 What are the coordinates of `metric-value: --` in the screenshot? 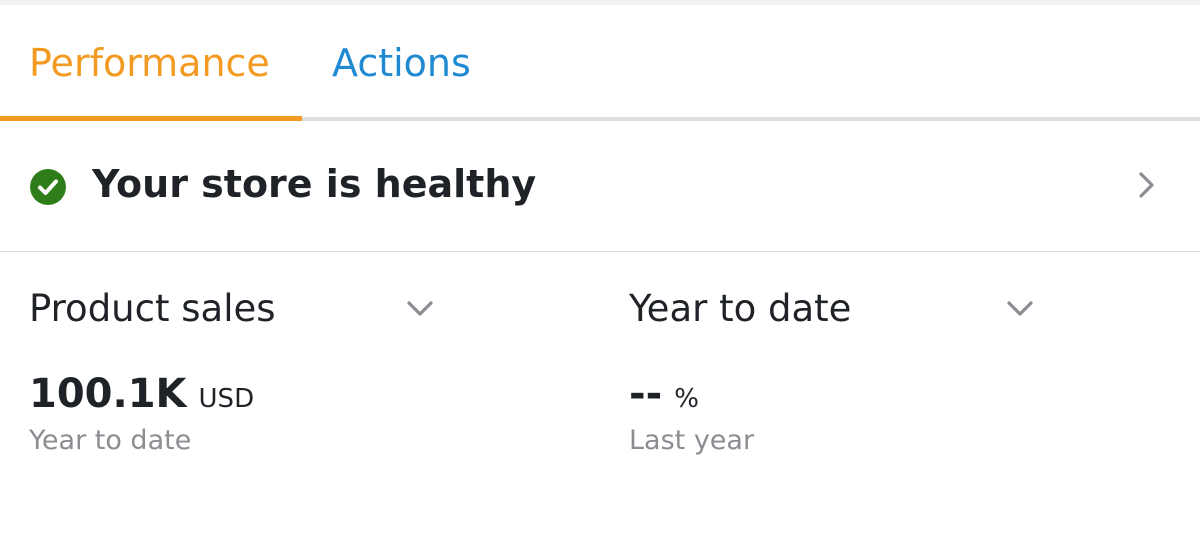 It's located at (646, 394).